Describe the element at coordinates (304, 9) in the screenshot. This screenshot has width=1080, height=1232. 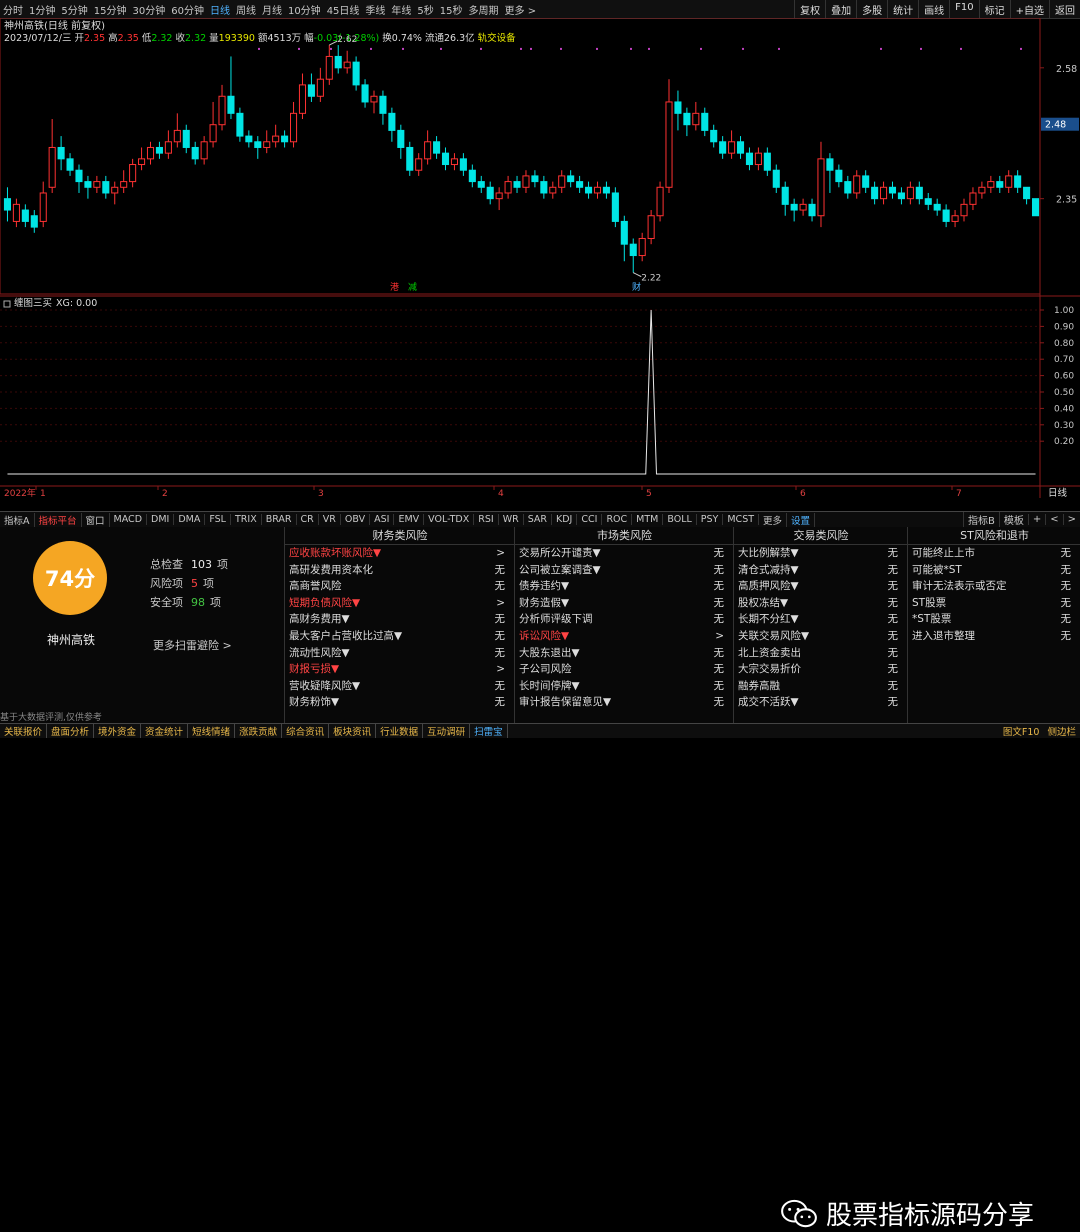
I see `period-tab: 10分钟` at that location.